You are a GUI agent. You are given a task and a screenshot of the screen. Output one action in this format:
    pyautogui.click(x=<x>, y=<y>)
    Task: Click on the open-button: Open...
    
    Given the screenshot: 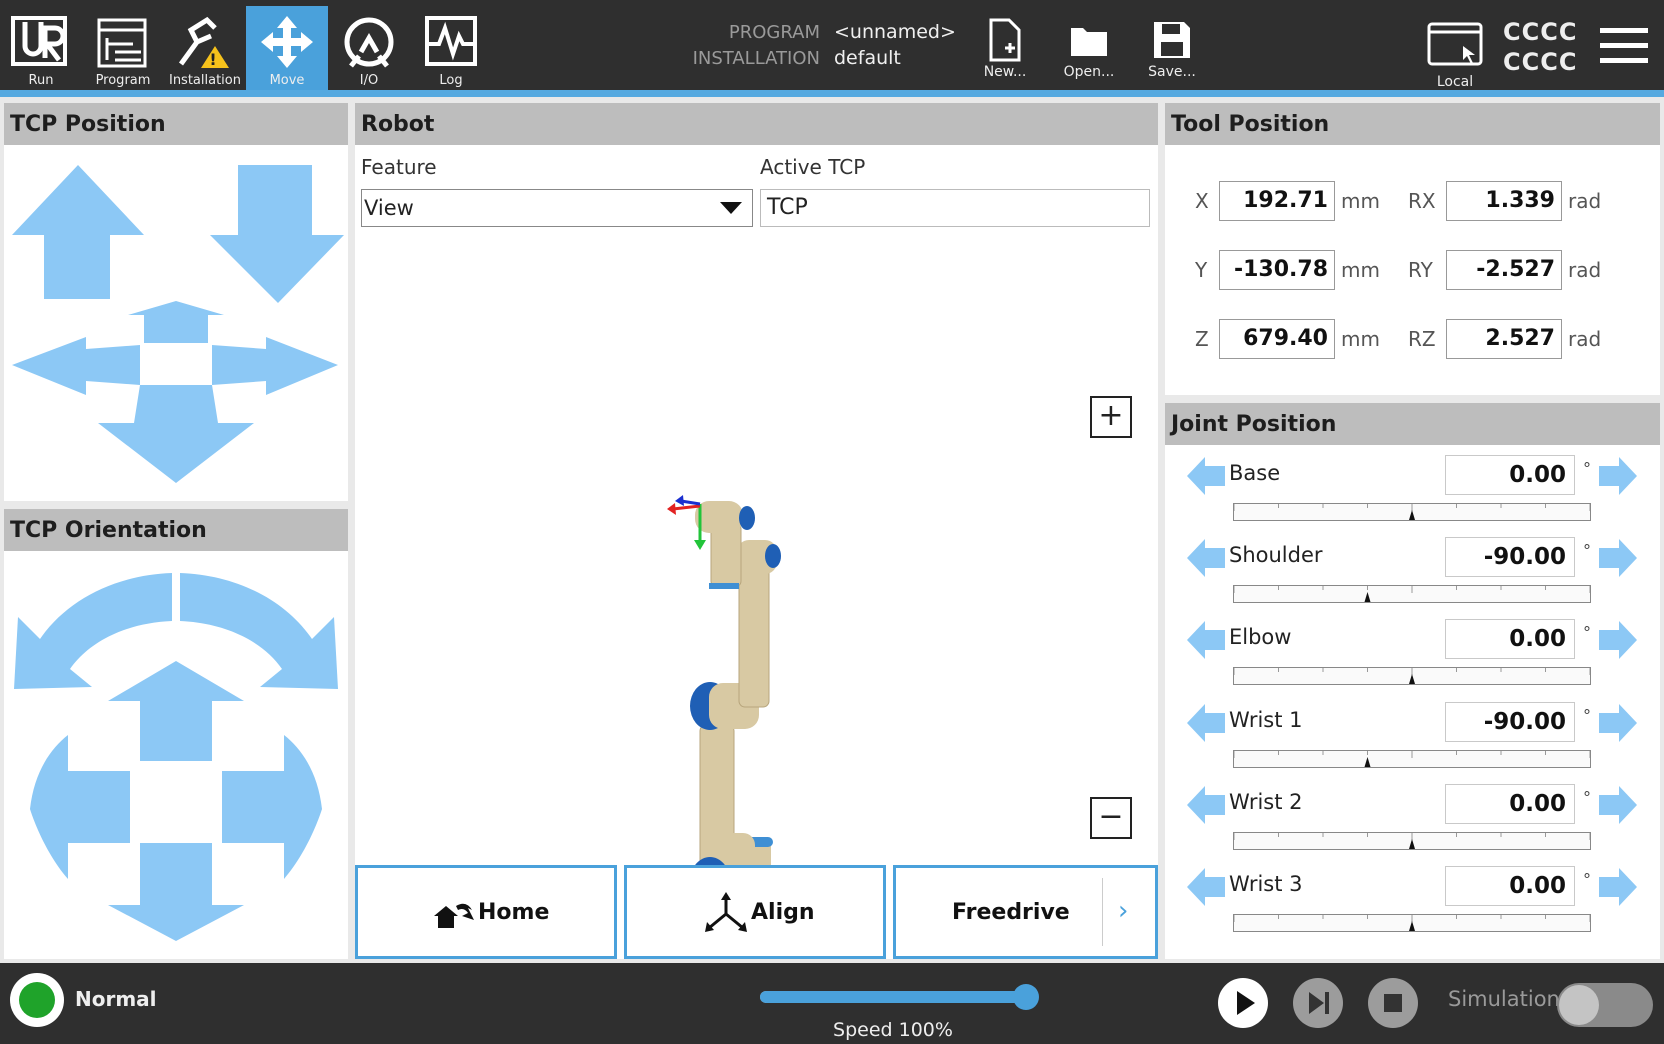 What is the action you would take?
    pyautogui.click(x=1089, y=48)
    